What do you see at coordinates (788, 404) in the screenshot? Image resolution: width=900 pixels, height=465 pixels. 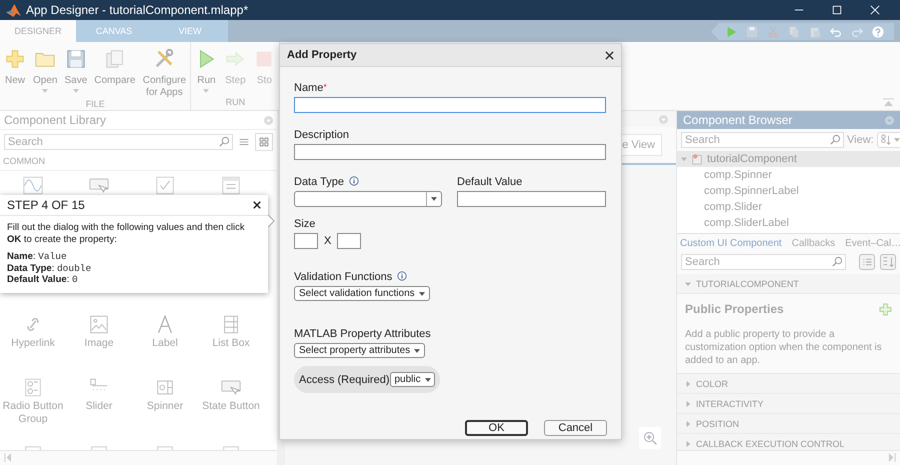 I see `property-section-header: INTERACTIVITY` at bounding box center [788, 404].